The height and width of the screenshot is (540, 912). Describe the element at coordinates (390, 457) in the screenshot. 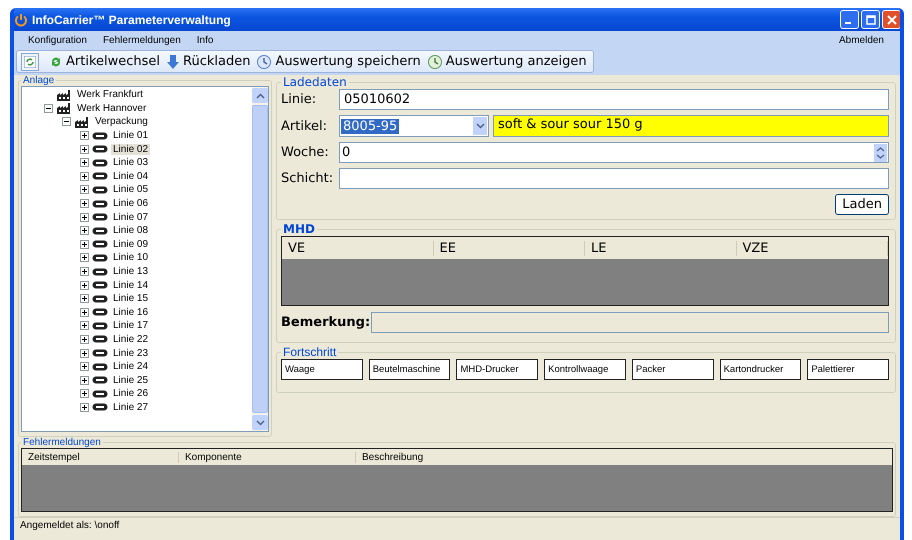

I see `column-header: Beschreibung` at that location.